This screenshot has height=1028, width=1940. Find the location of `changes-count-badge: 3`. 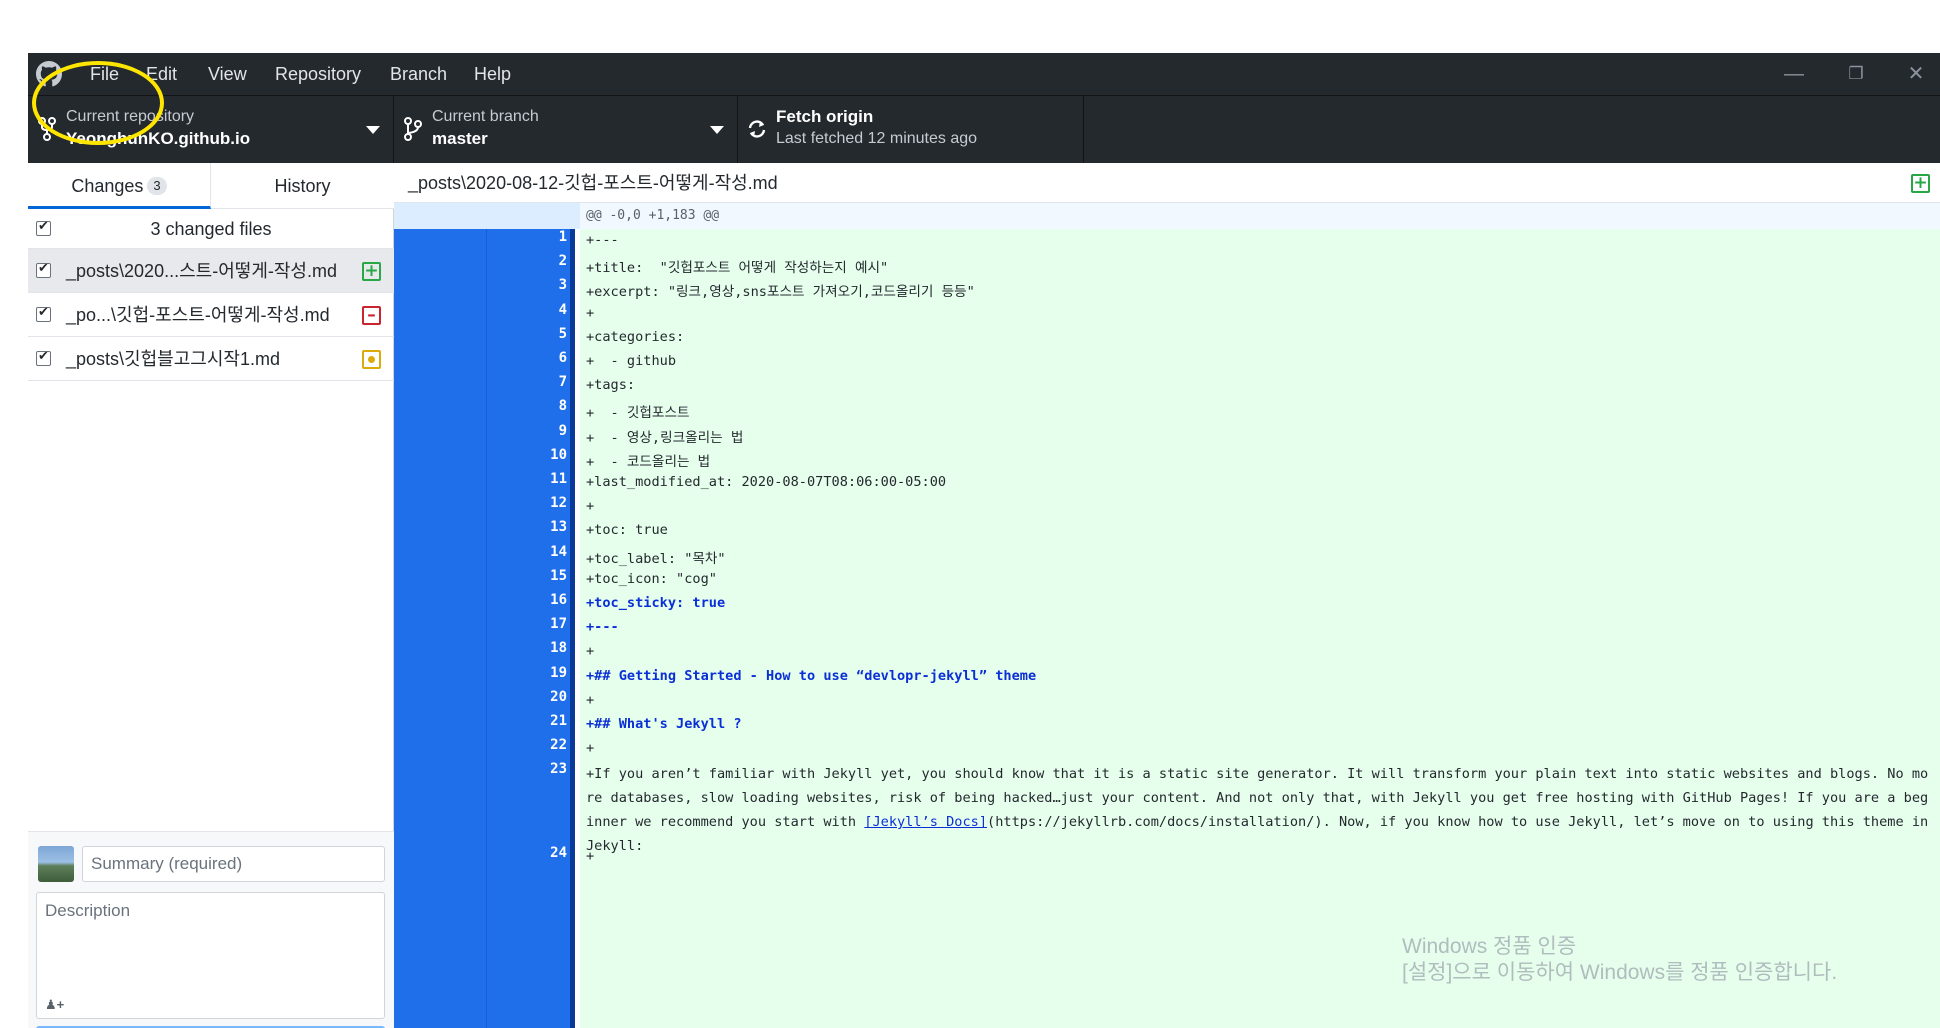

changes-count-badge: 3 is located at coordinates (157, 186).